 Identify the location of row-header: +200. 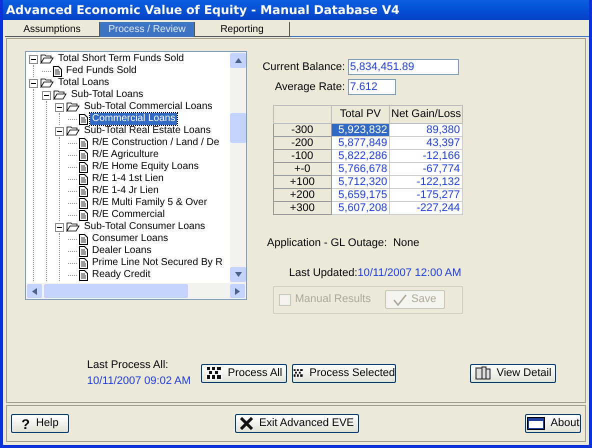
(303, 194).